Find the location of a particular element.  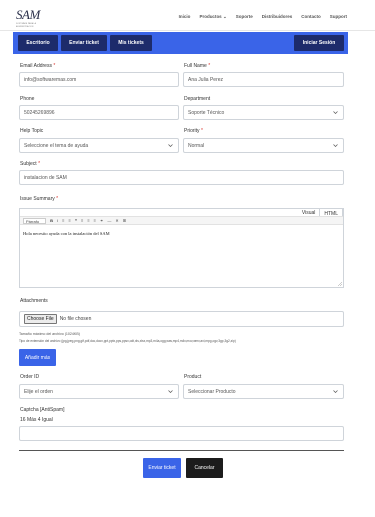

nav-support: Support is located at coordinates (338, 17).